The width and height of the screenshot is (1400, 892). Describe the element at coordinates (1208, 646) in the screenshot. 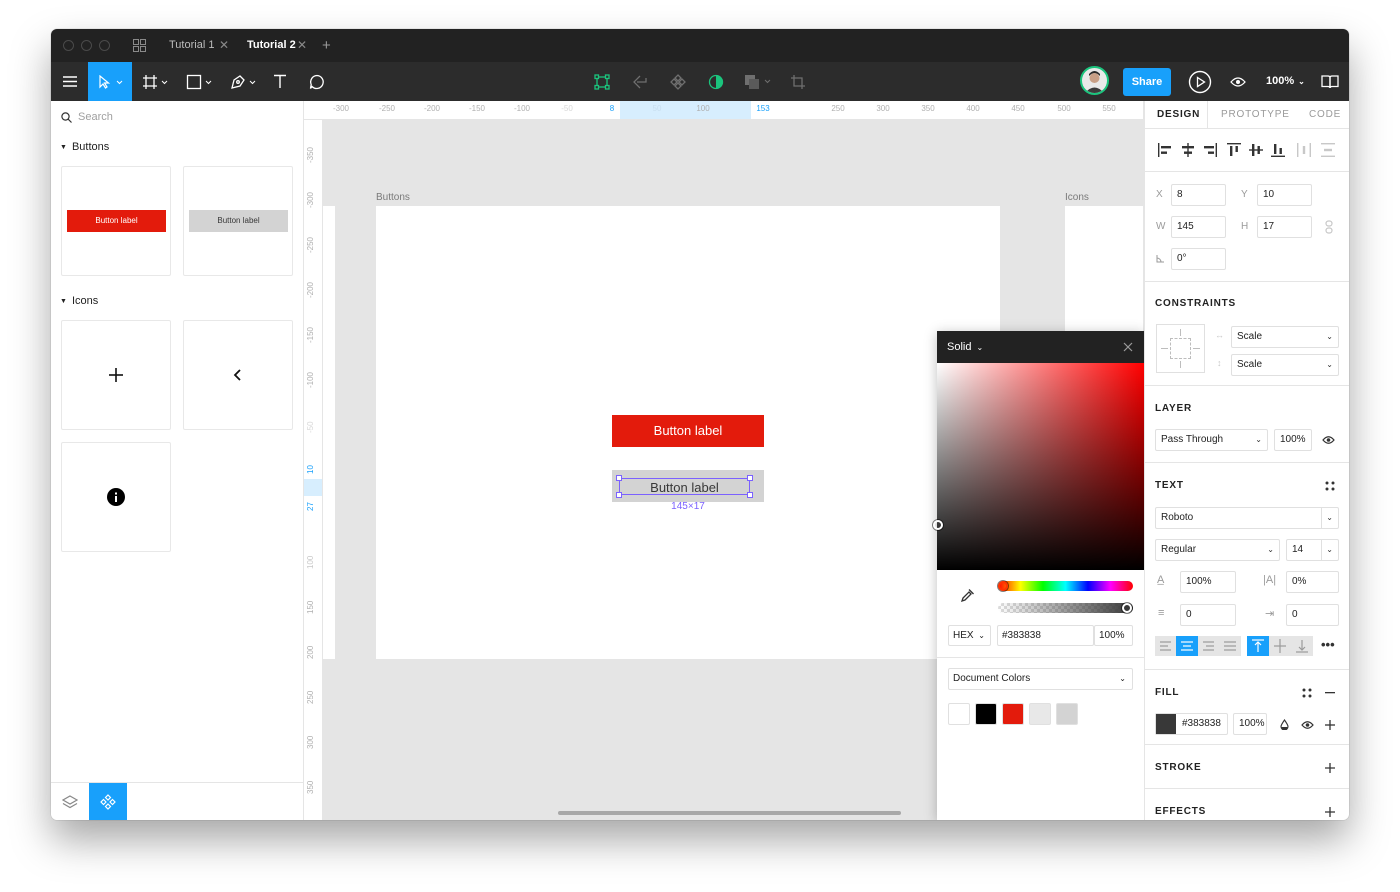

I see `text-align-right-icon` at that location.